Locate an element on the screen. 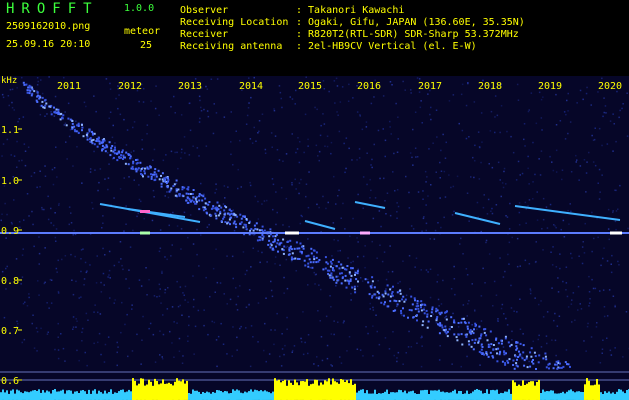 This screenshot has height=400, width=629. info-value-observer: : Takanori Kawachi is located at coordinates (350, 10).